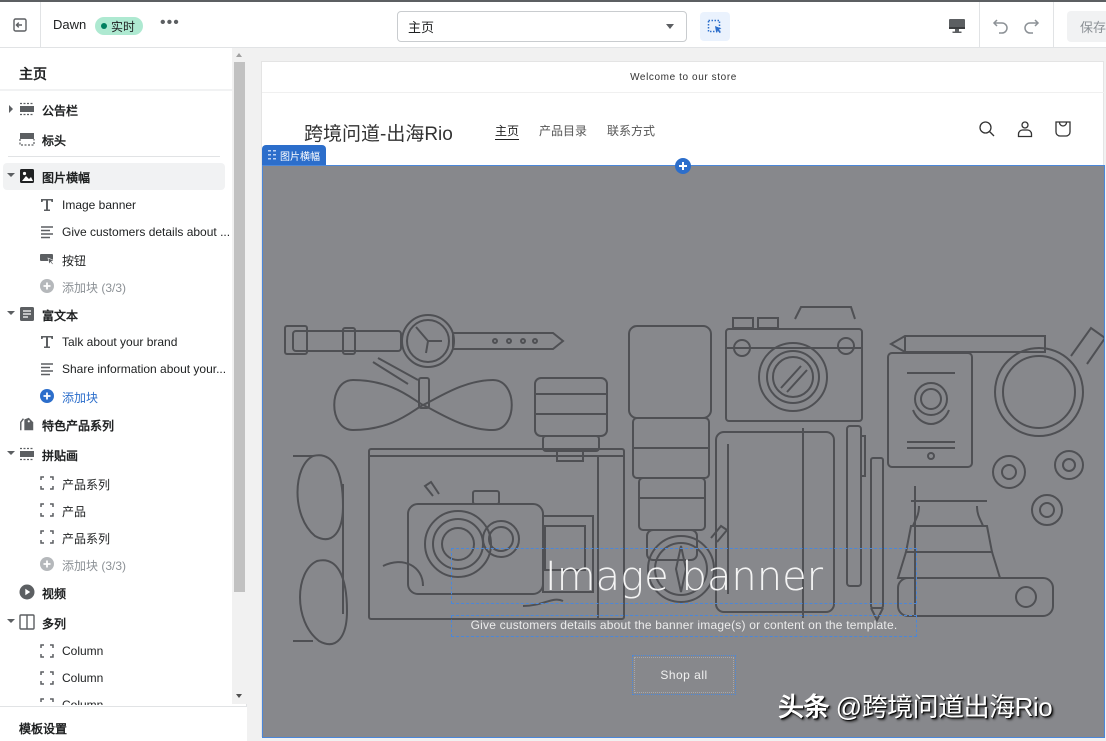 Image resolution: width=1106 pixels, height=741 pixels. What do you see at coordinates (804, 707) in the screenshot?
I see `watermark-brand: 头条` at bounding box center [804, 707].